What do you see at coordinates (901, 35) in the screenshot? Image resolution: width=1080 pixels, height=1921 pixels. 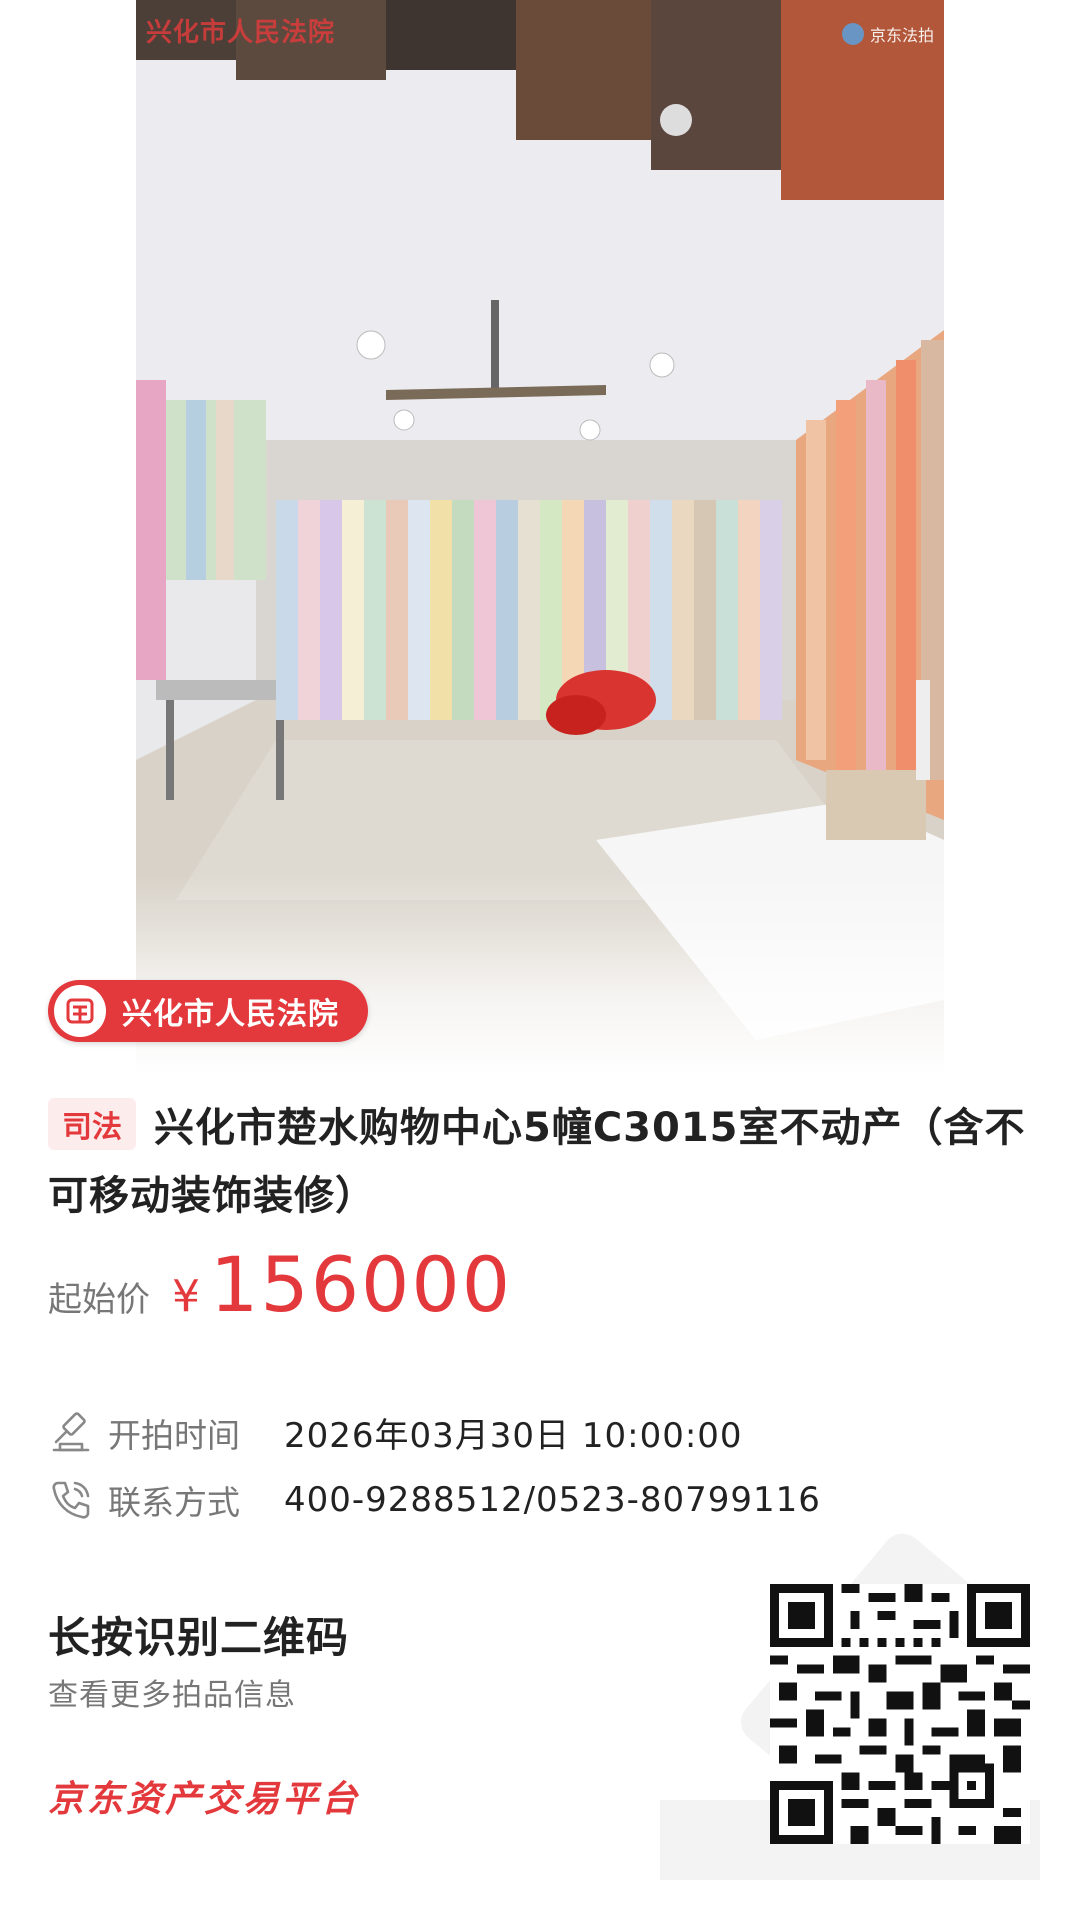 I see `photo-watermark-brand-text: 京东法拍` at bounding box center [901, 35].